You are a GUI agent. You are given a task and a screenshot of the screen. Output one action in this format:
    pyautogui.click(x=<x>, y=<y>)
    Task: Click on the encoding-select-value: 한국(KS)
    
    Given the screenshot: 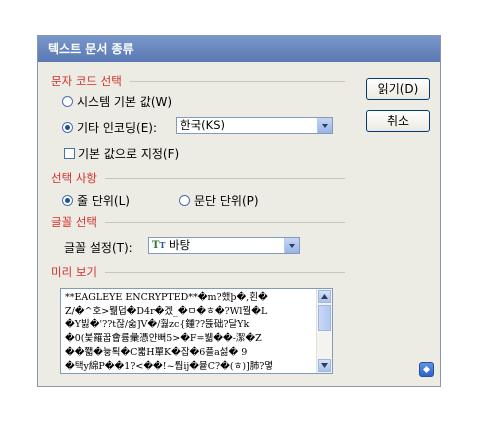 What is the action you would take?
    pyautogui.click(x=202, y=125)
    